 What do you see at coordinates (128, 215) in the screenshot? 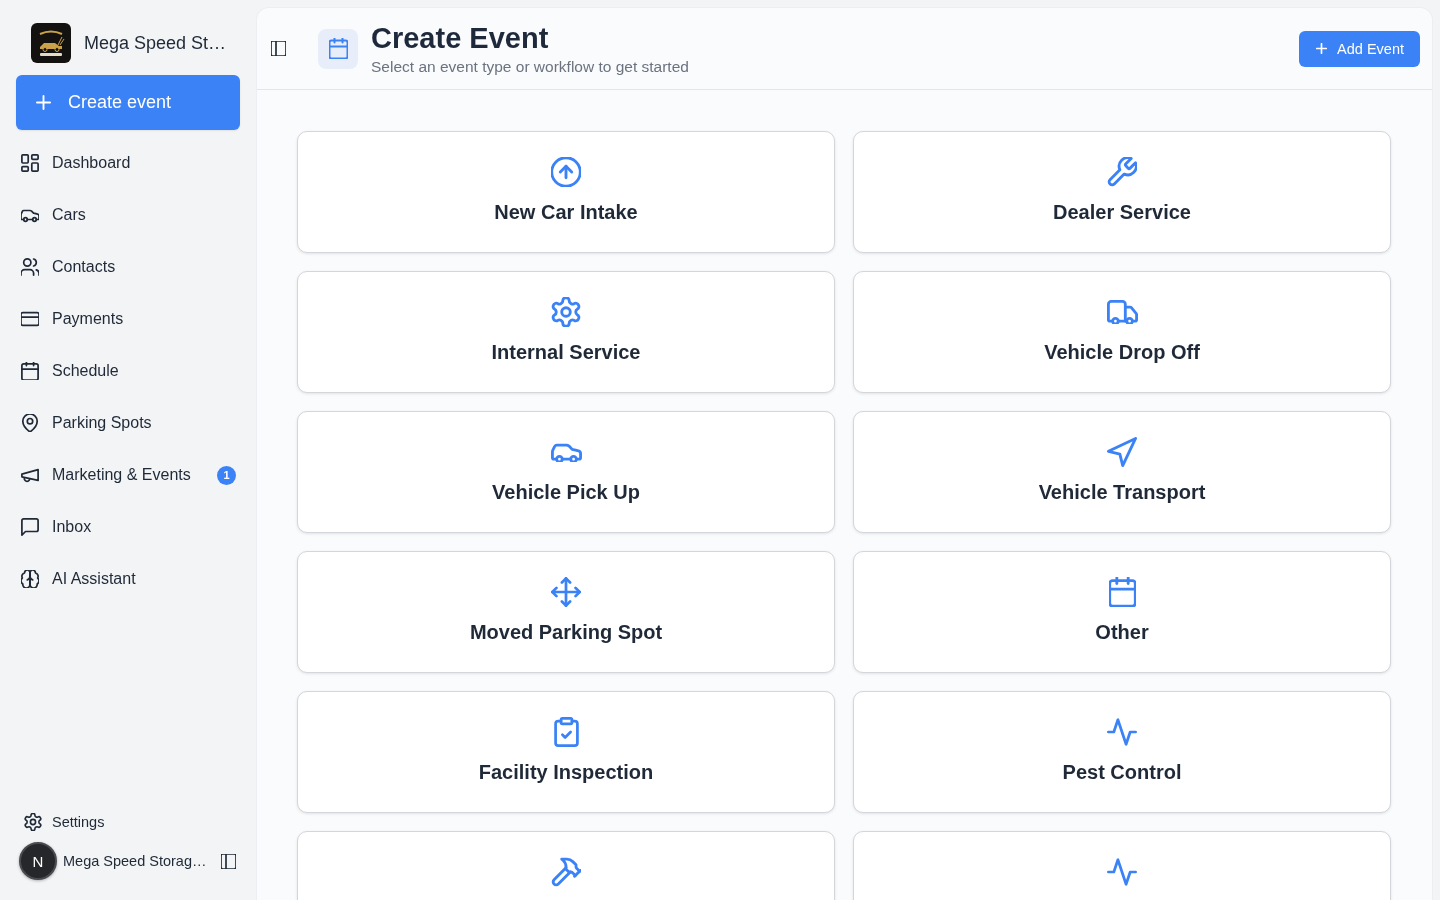
I see `sidebar-item: Cars` at bounding box center [128, 215].